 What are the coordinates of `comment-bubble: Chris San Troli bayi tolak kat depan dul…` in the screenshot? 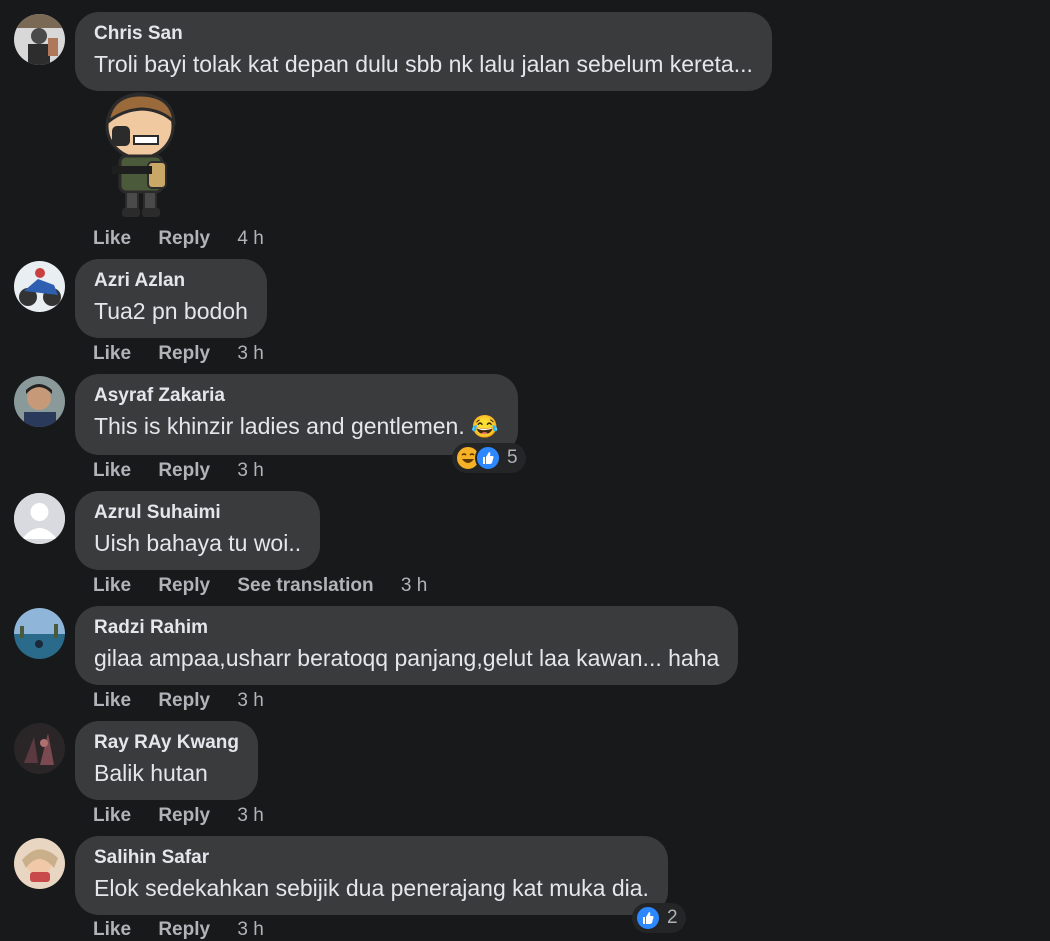 It's located at (423, 51).